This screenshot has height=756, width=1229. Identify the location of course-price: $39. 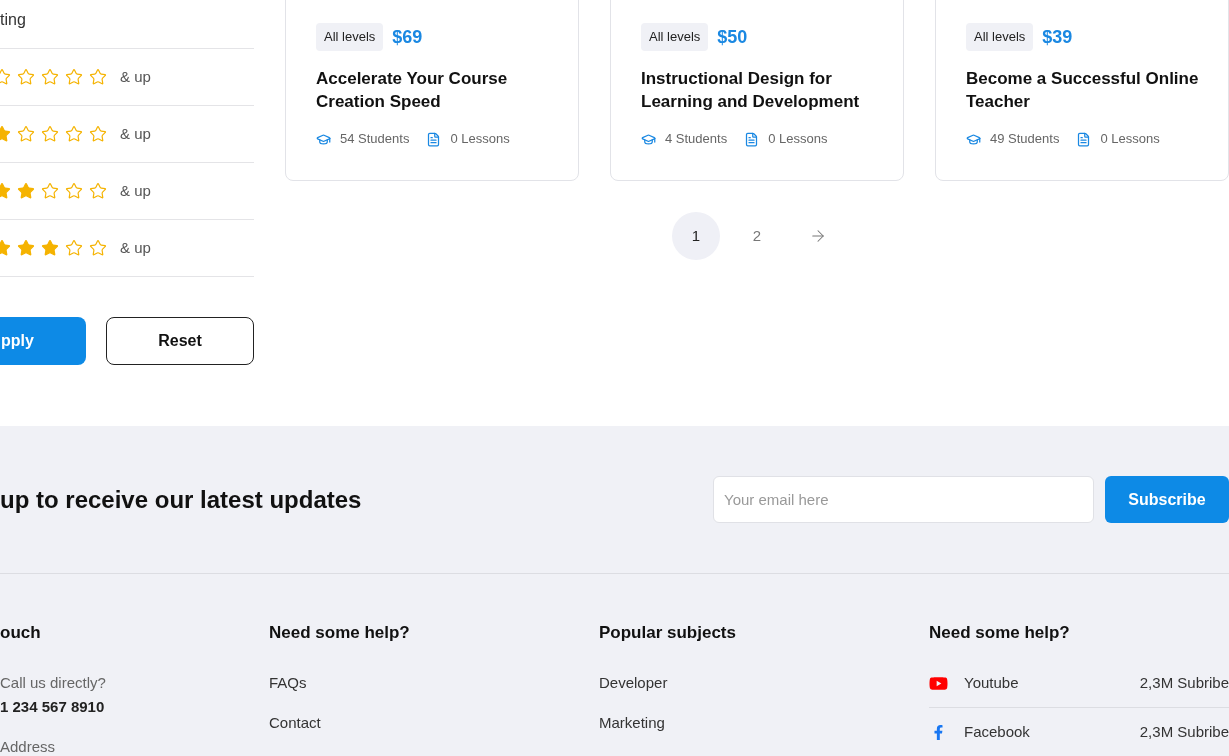
(1057, 37).